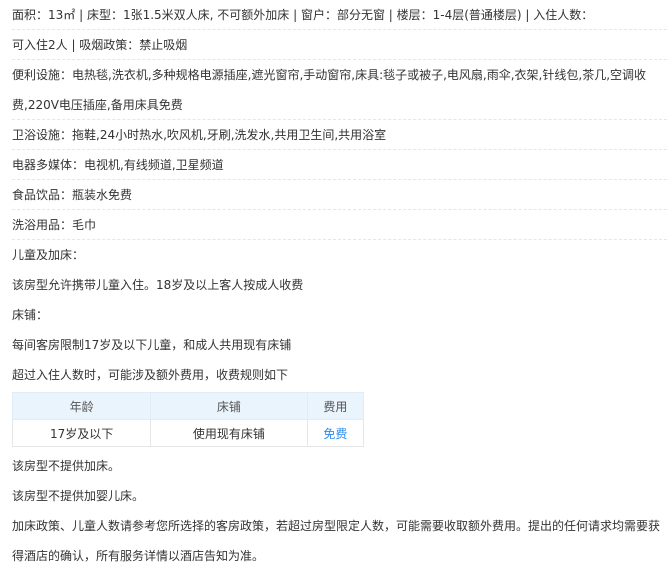 The height and width of the screenshot is (571, 667). What do you see at coordinates (339, 45) in the screenshot?
I see `room-info-line-2: 可入住2人 | 吸烟政策：禁止吸烟` at bounding box center [339, 45].